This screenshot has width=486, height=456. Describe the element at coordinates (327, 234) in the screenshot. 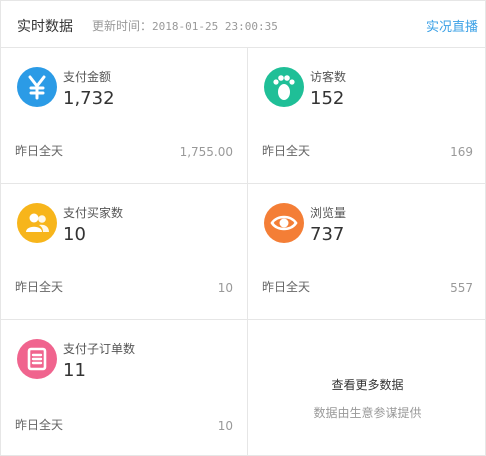

I see `metric-value: 737` at that location.